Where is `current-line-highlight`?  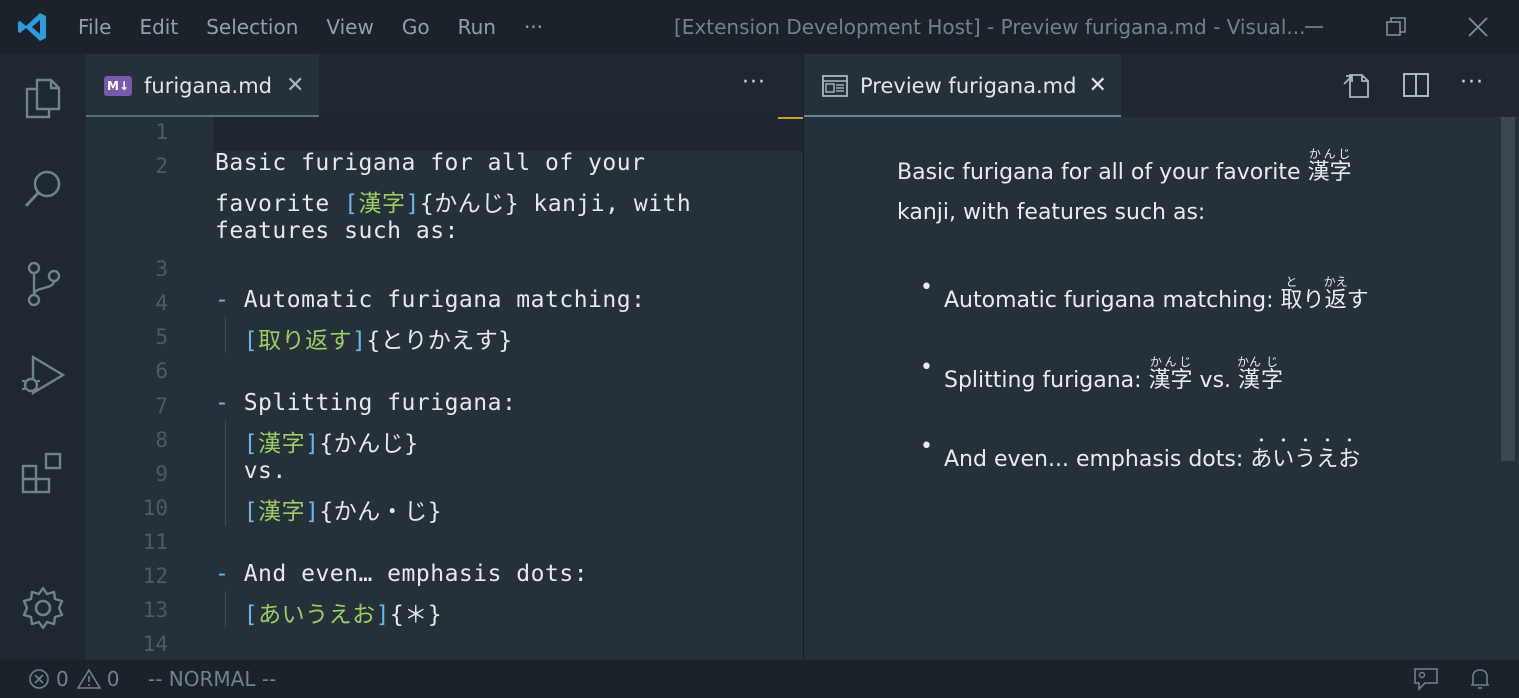
current-line-highlight is located at coordinates (496, 134).